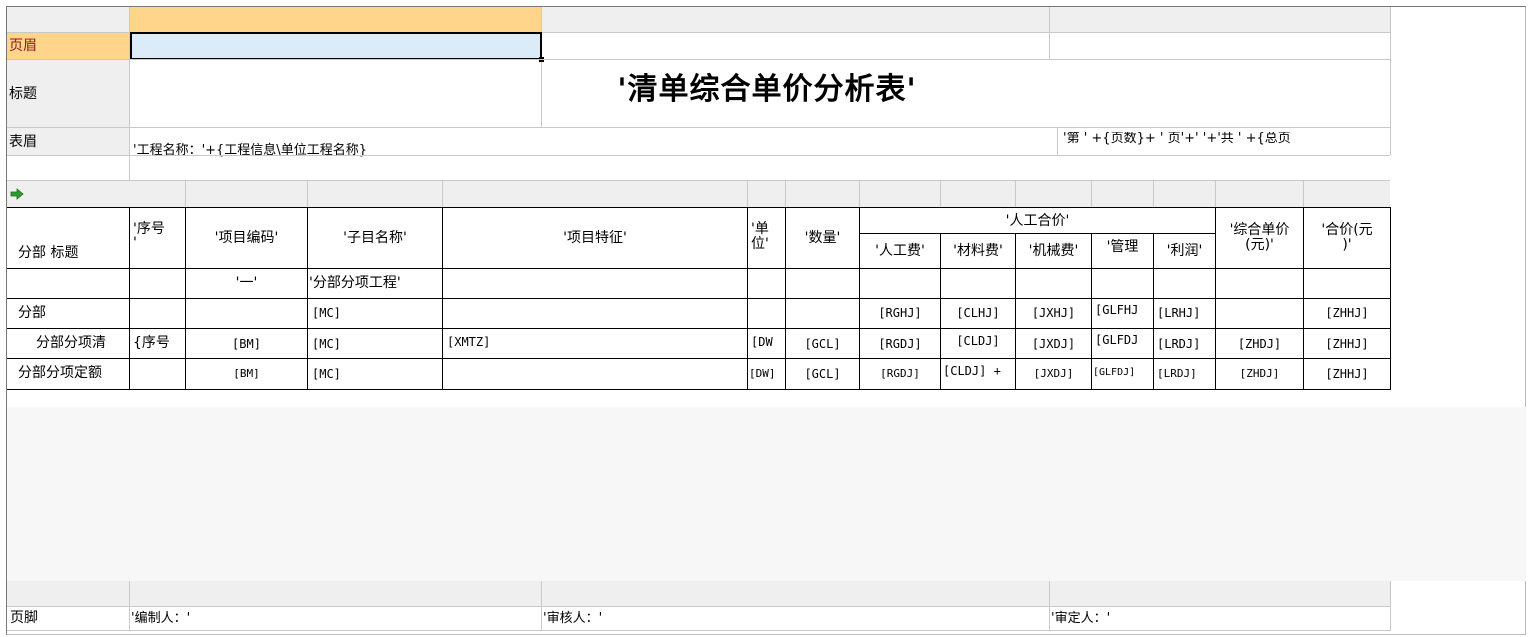 The image size is (1528, 637). What do you see at coordinates (900, 373) in the screenshot?
I see `quota-row-labor: [RGDJ]` at bounding box center [900, 373].